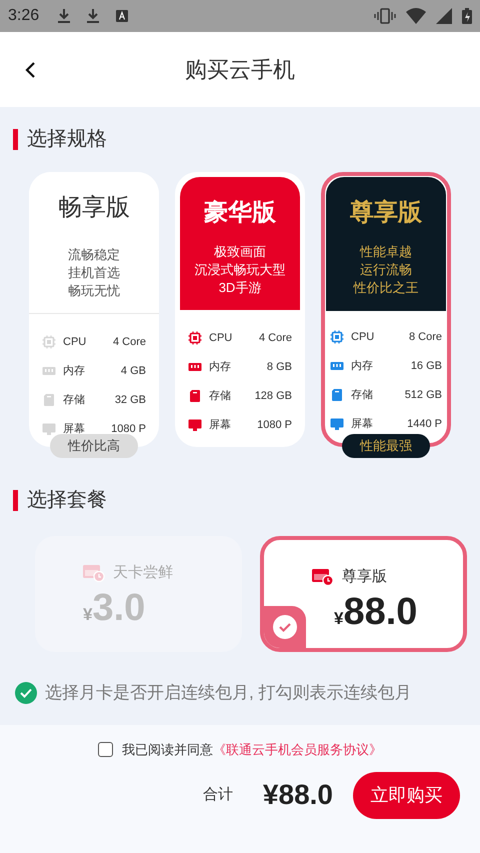 This screenshot has height=853, width=480. What do you see at coordinates (423, 395) in the screenshot?
I see `spec-value: 512 GB` at bounding box center [423, 395].